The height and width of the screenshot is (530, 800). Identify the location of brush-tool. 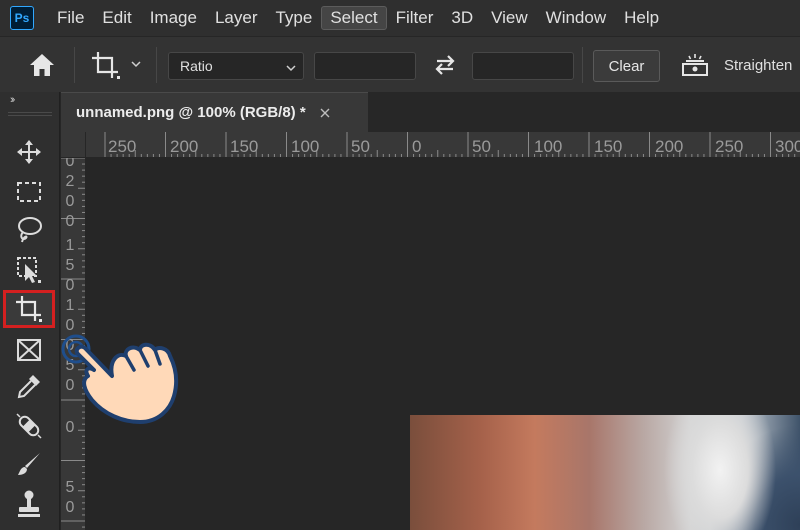
(29, 464).